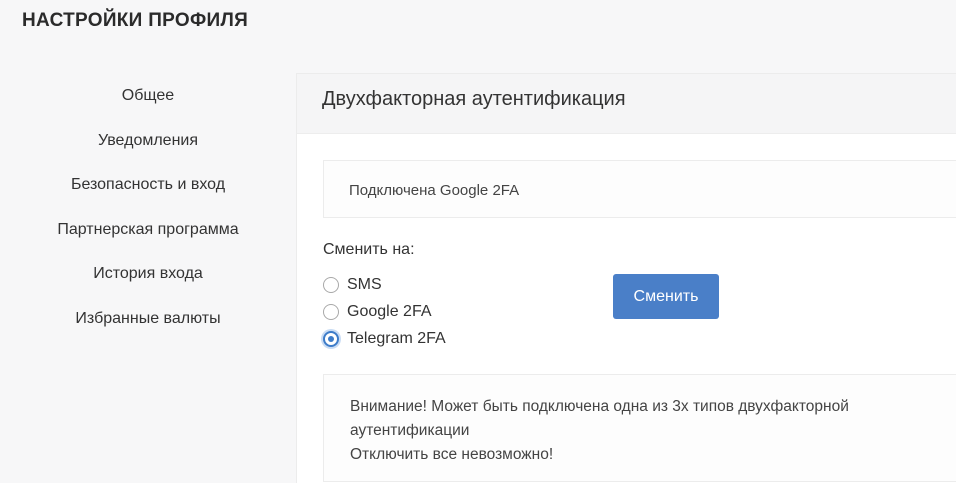  What do you see at coordinates (148, 284) in the screenshot?
I see `sidebar-item-login-history: История входа` at bounding box center [148, 284].